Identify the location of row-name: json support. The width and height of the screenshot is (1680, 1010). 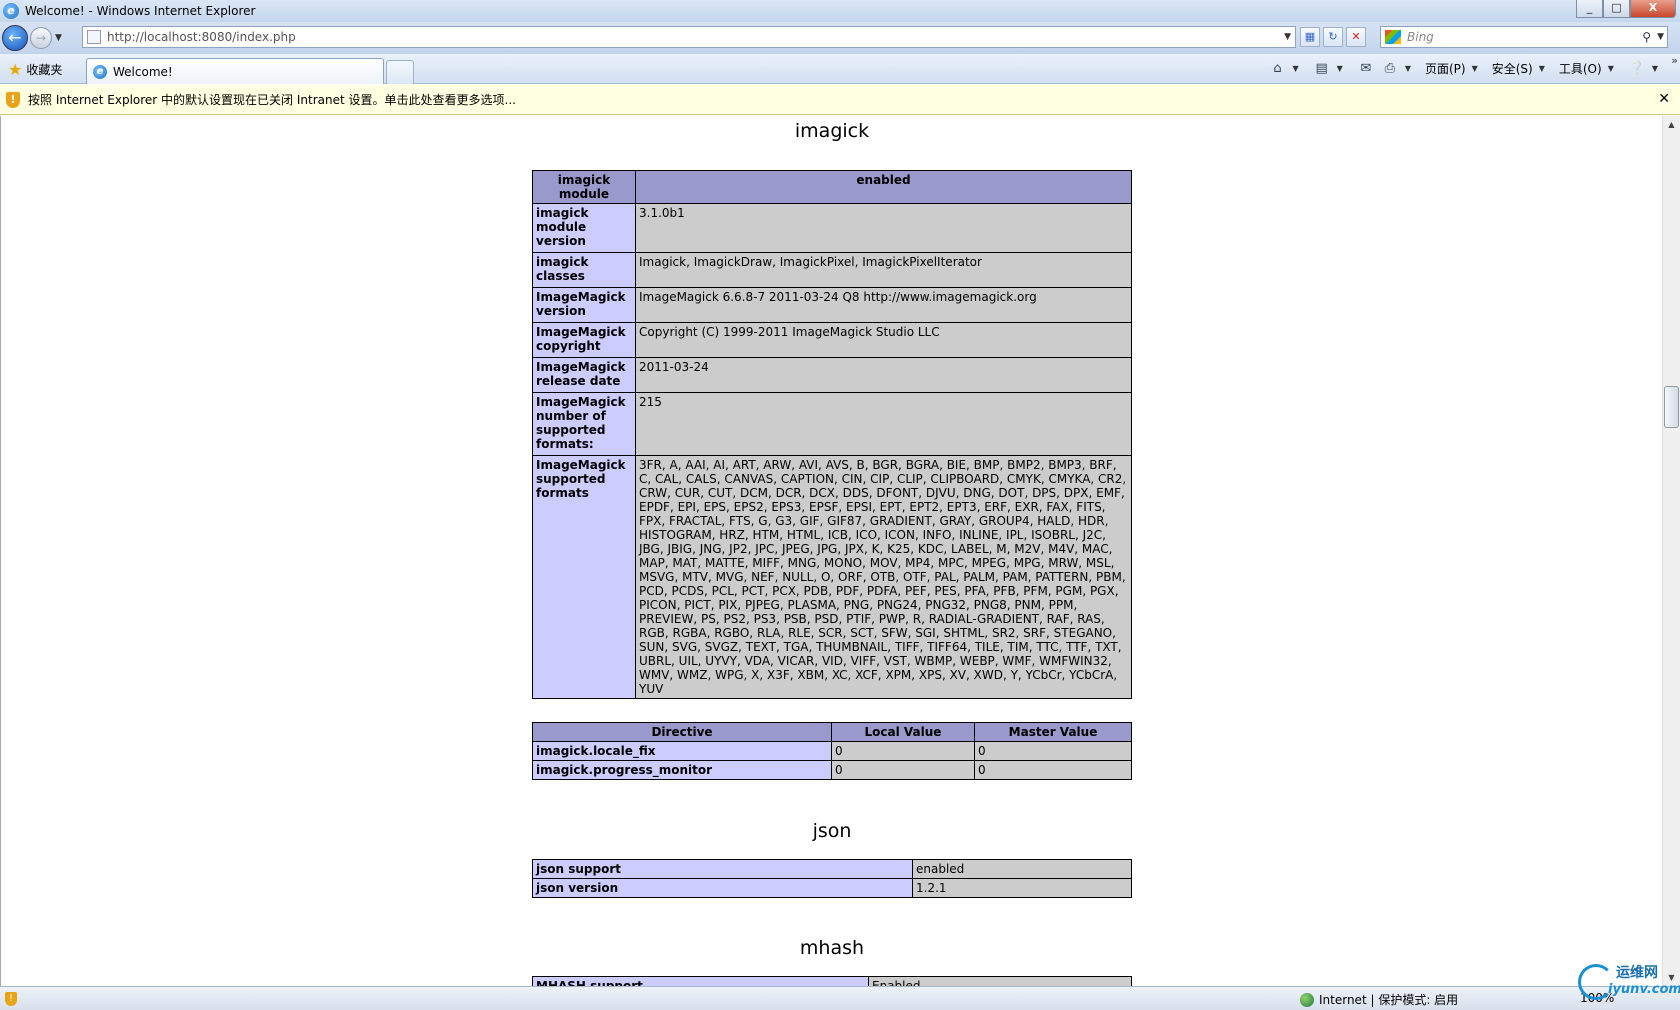
(722, 869).